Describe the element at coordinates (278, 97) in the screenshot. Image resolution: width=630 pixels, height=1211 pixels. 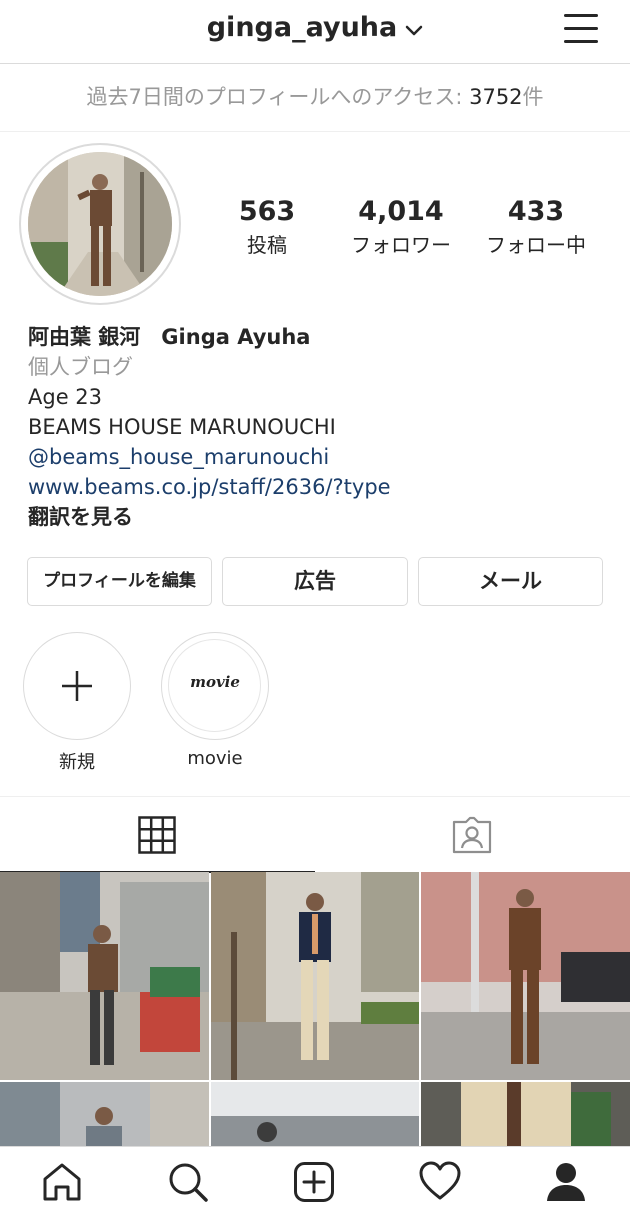
I see `profile-visits-label: 過去7日間のプロフィールへのアクセス:` at that location.